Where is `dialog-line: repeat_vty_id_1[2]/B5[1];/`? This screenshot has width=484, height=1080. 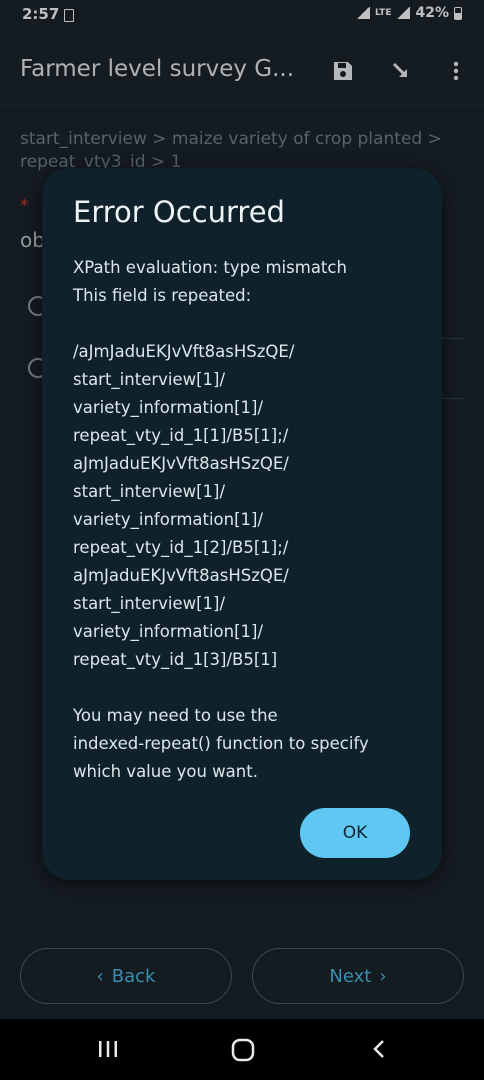
dialog-line: repeat_vty_id_1[2]/B5[1];/ is located at coordinates (181, 547).